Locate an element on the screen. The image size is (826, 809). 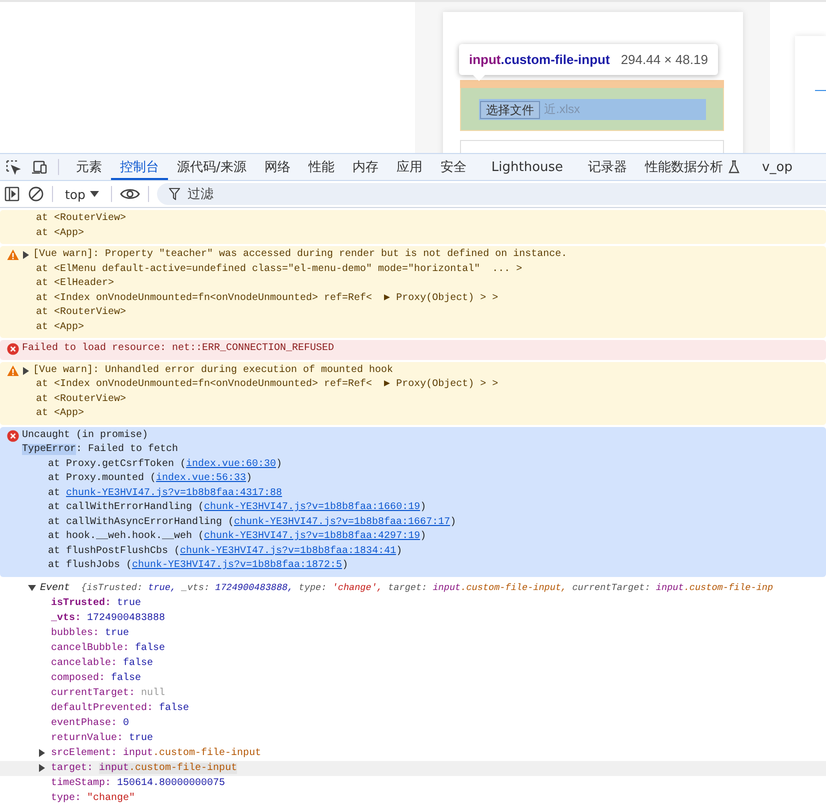
message-text: Failed to load resource: net::ERR_CONNECTION_REFUSED is located at coordinates (178, 349).